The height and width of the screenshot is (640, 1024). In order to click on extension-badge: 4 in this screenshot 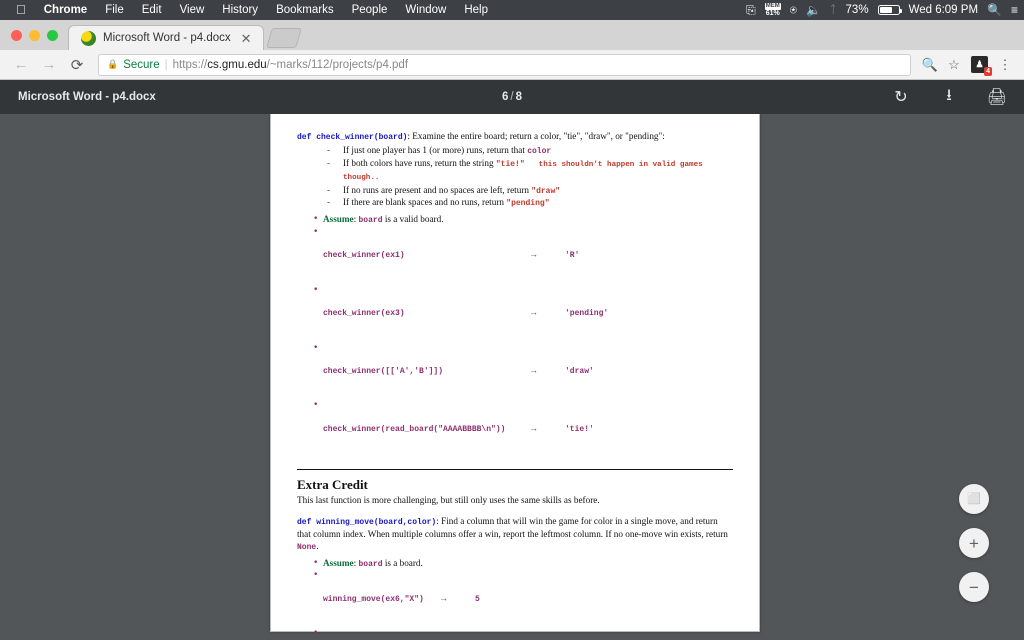, I will do `click(988, 71)`.